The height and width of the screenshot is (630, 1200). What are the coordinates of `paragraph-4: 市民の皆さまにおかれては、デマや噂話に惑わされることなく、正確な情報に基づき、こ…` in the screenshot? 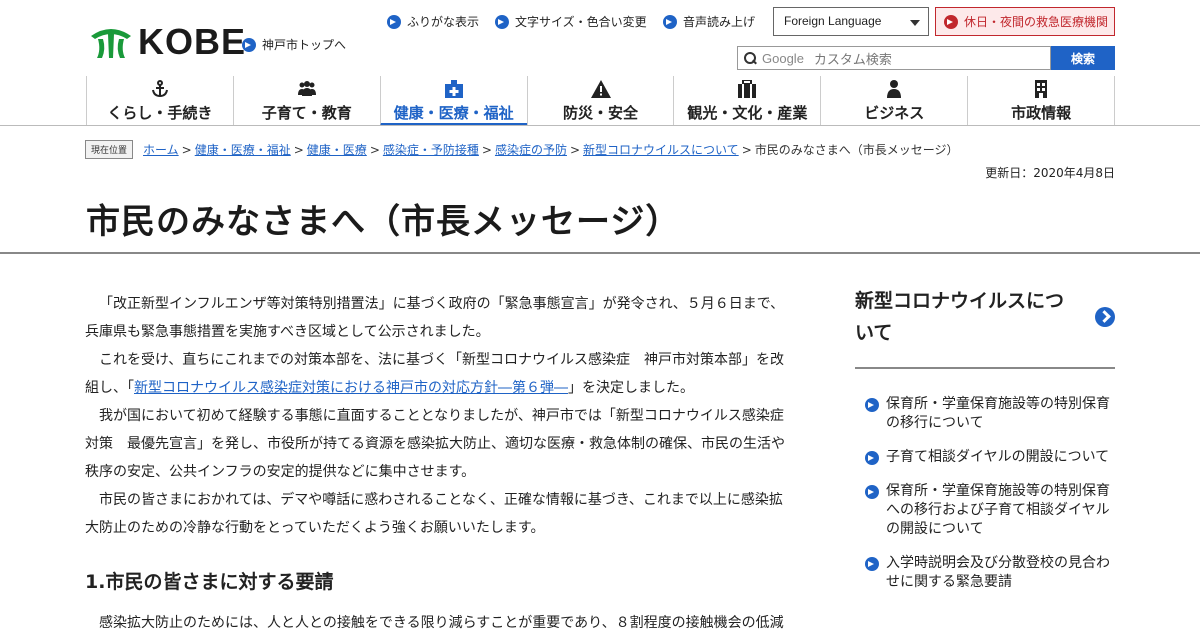 It's located at (434, 514).